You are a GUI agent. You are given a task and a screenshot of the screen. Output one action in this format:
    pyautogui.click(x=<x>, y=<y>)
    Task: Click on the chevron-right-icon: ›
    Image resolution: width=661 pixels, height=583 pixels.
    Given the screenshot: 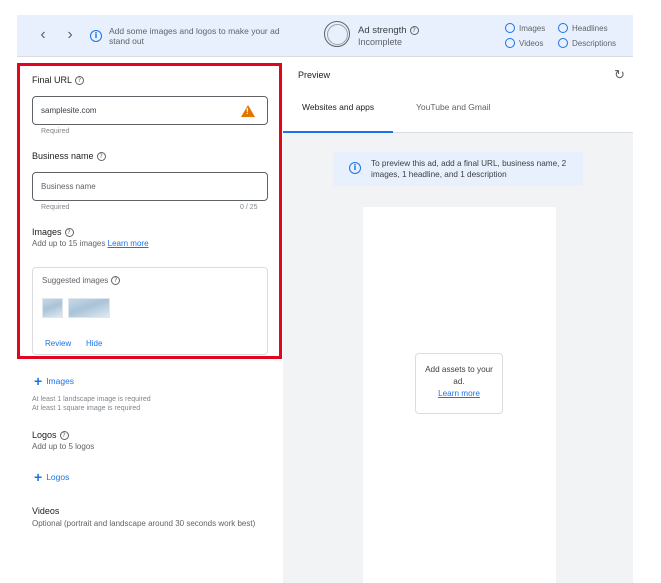 What is the action you would take?
    pyautogui.click(x=70, y=35)
    